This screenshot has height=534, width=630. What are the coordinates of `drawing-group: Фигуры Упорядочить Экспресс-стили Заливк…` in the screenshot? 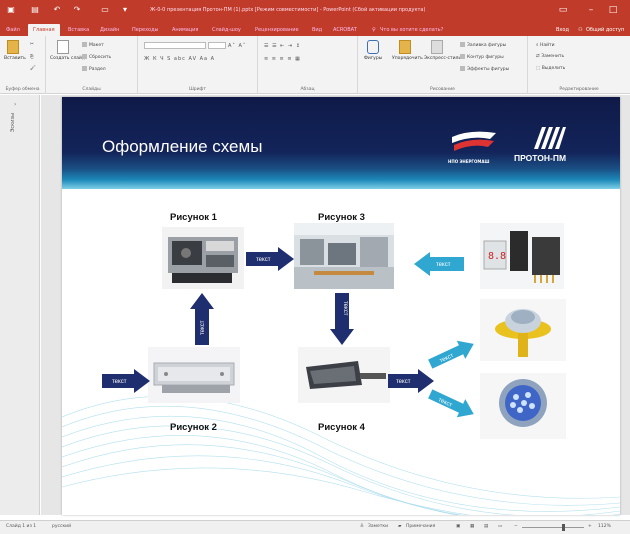 It's located at (443, 65).